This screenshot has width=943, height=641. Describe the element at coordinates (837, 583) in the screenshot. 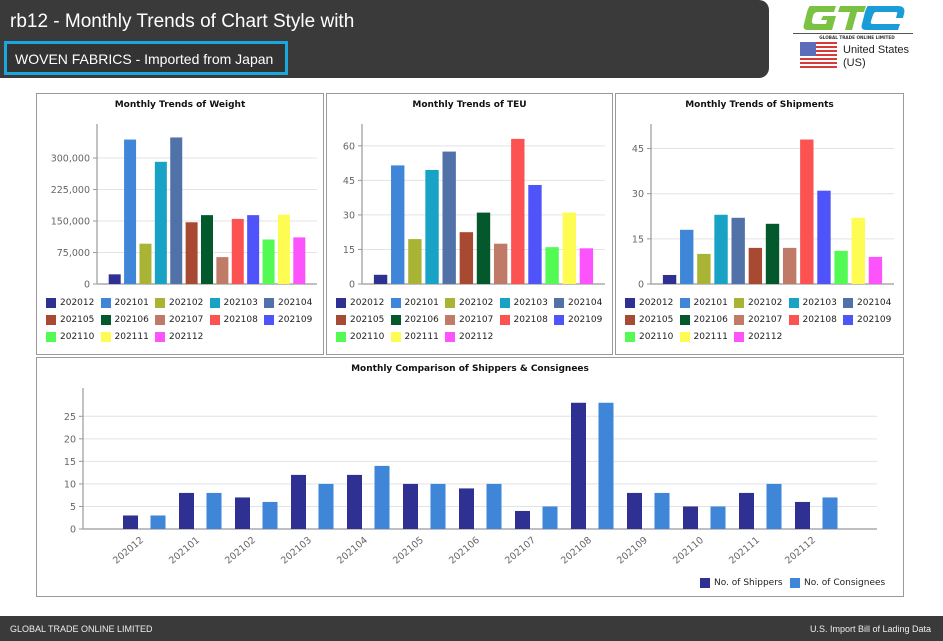

I see `legend-item-consignees: No. of Consignees` at that location.